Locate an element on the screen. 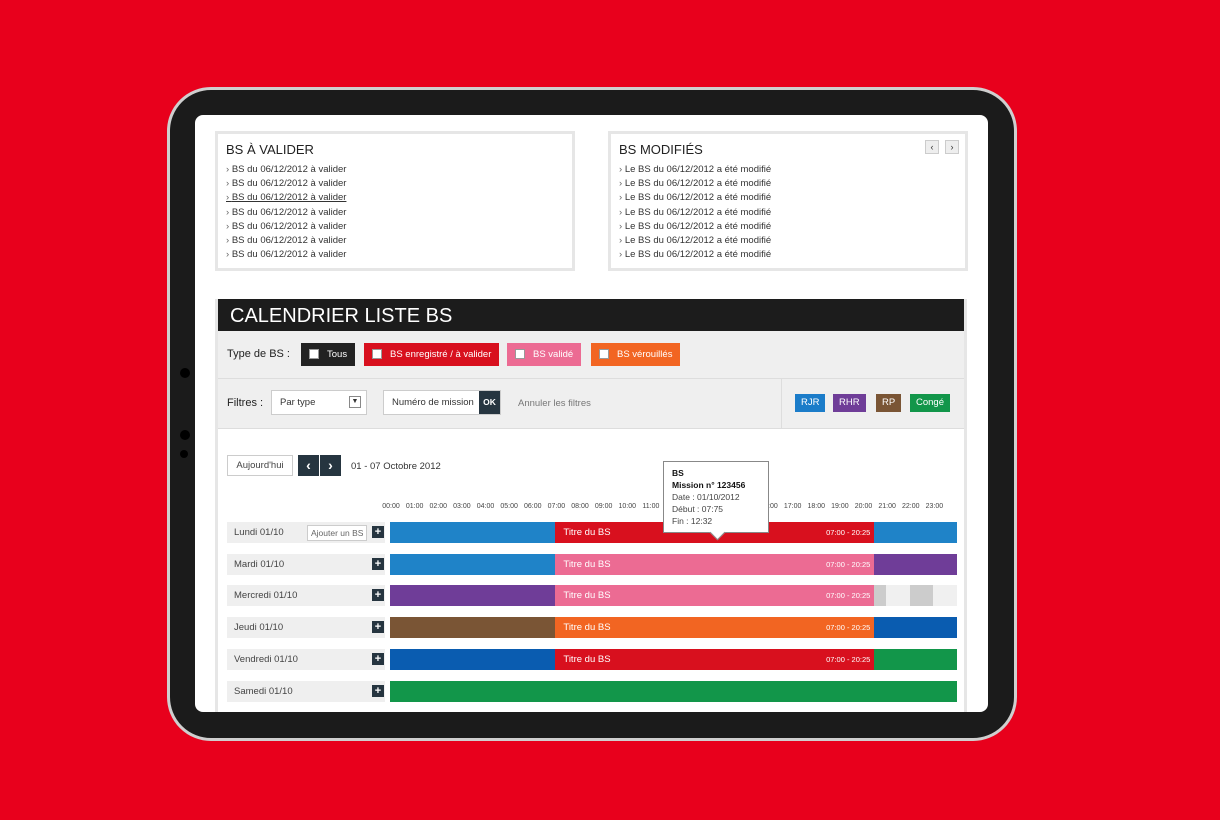 Image resolution: width=1220 pixels, height=820 pixels. ok-button: OK is located at coordinates (489, 402).